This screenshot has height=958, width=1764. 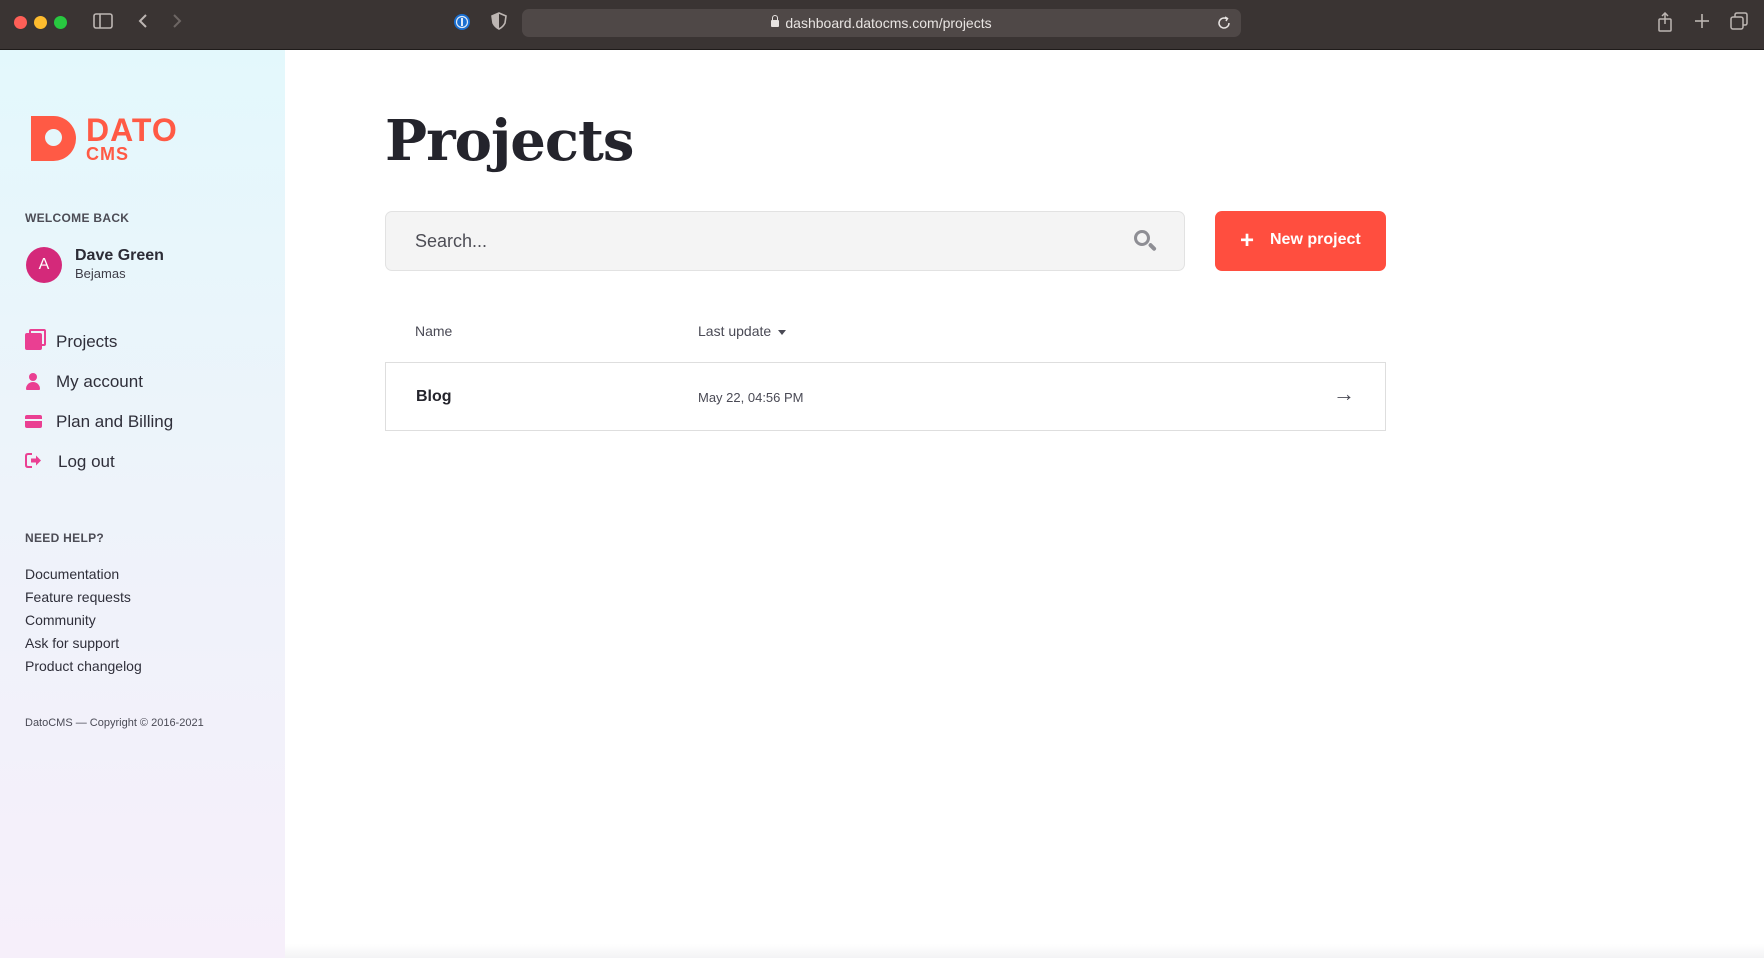 I want to click on browser-toolbar: dashboard.datocms.com/projects, so click(x=882, y=25).